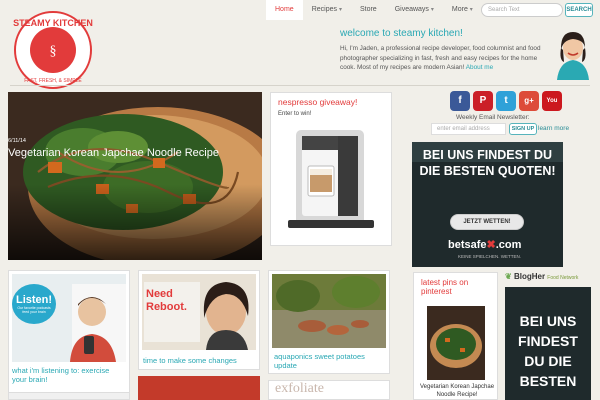 The image size is (600, 400). I want to click on ad-brand-star-icon: ✖, so click(491, 245).